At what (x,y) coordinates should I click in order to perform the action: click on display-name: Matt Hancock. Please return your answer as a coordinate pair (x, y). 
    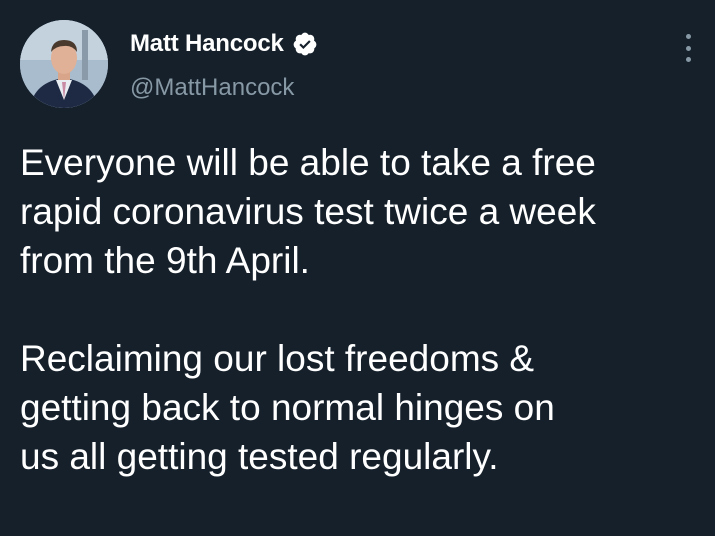
    Looking at the image, I should click on (207, 44).